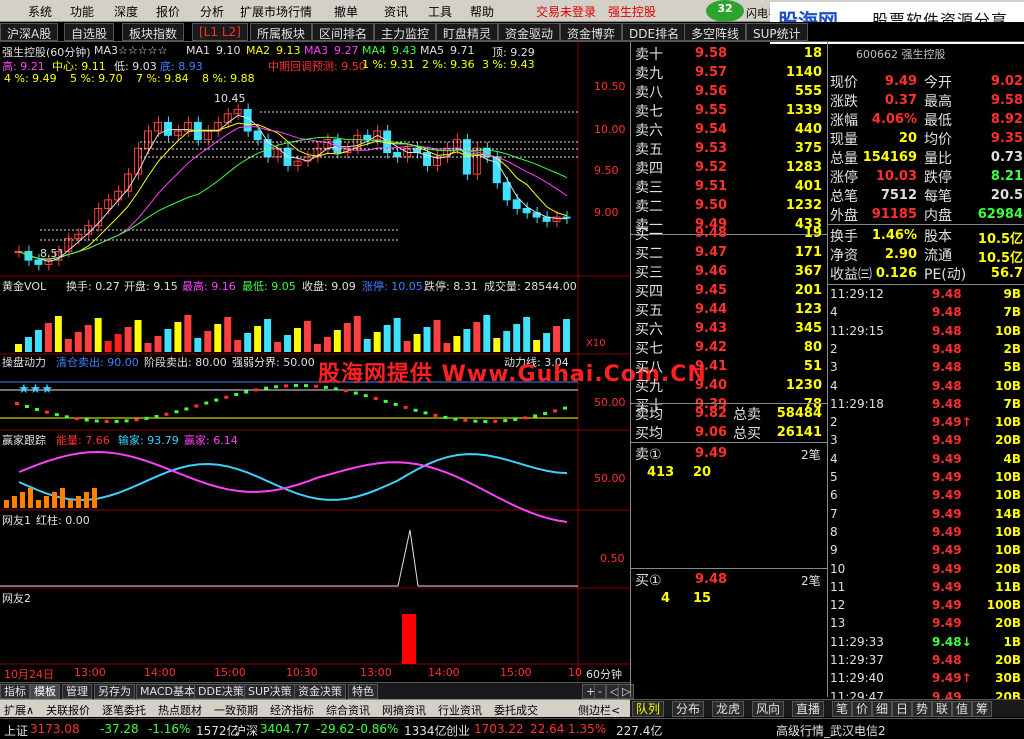  I want to click on detail-tab: 风向, so click(768, 709).